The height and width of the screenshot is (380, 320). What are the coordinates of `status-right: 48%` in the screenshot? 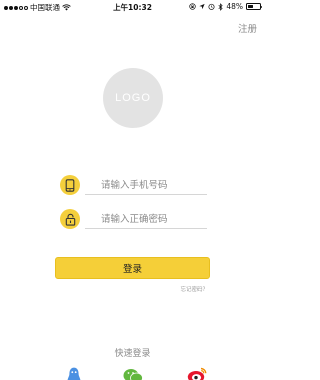 It's located at (226, 6).